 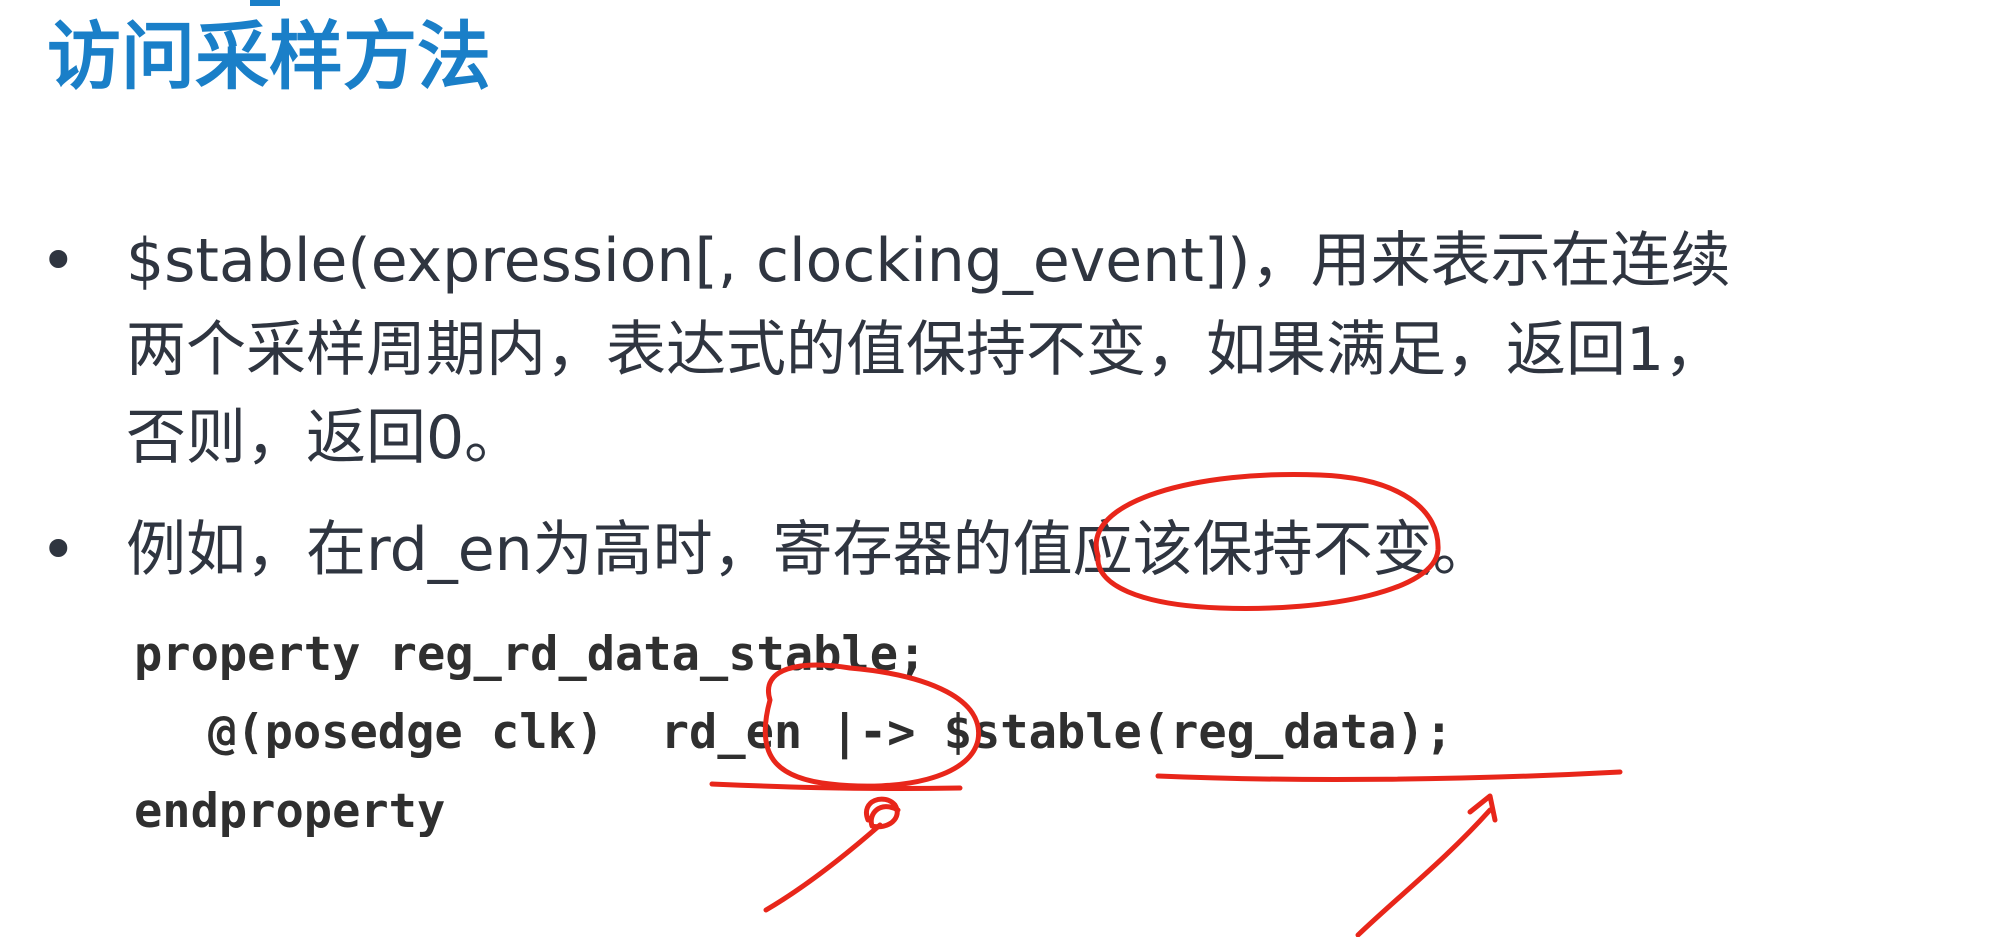 What do you see at coordinates (265, 3) in the screenshot?
I see `title-accent-mark` at bounding box center [265, 3].